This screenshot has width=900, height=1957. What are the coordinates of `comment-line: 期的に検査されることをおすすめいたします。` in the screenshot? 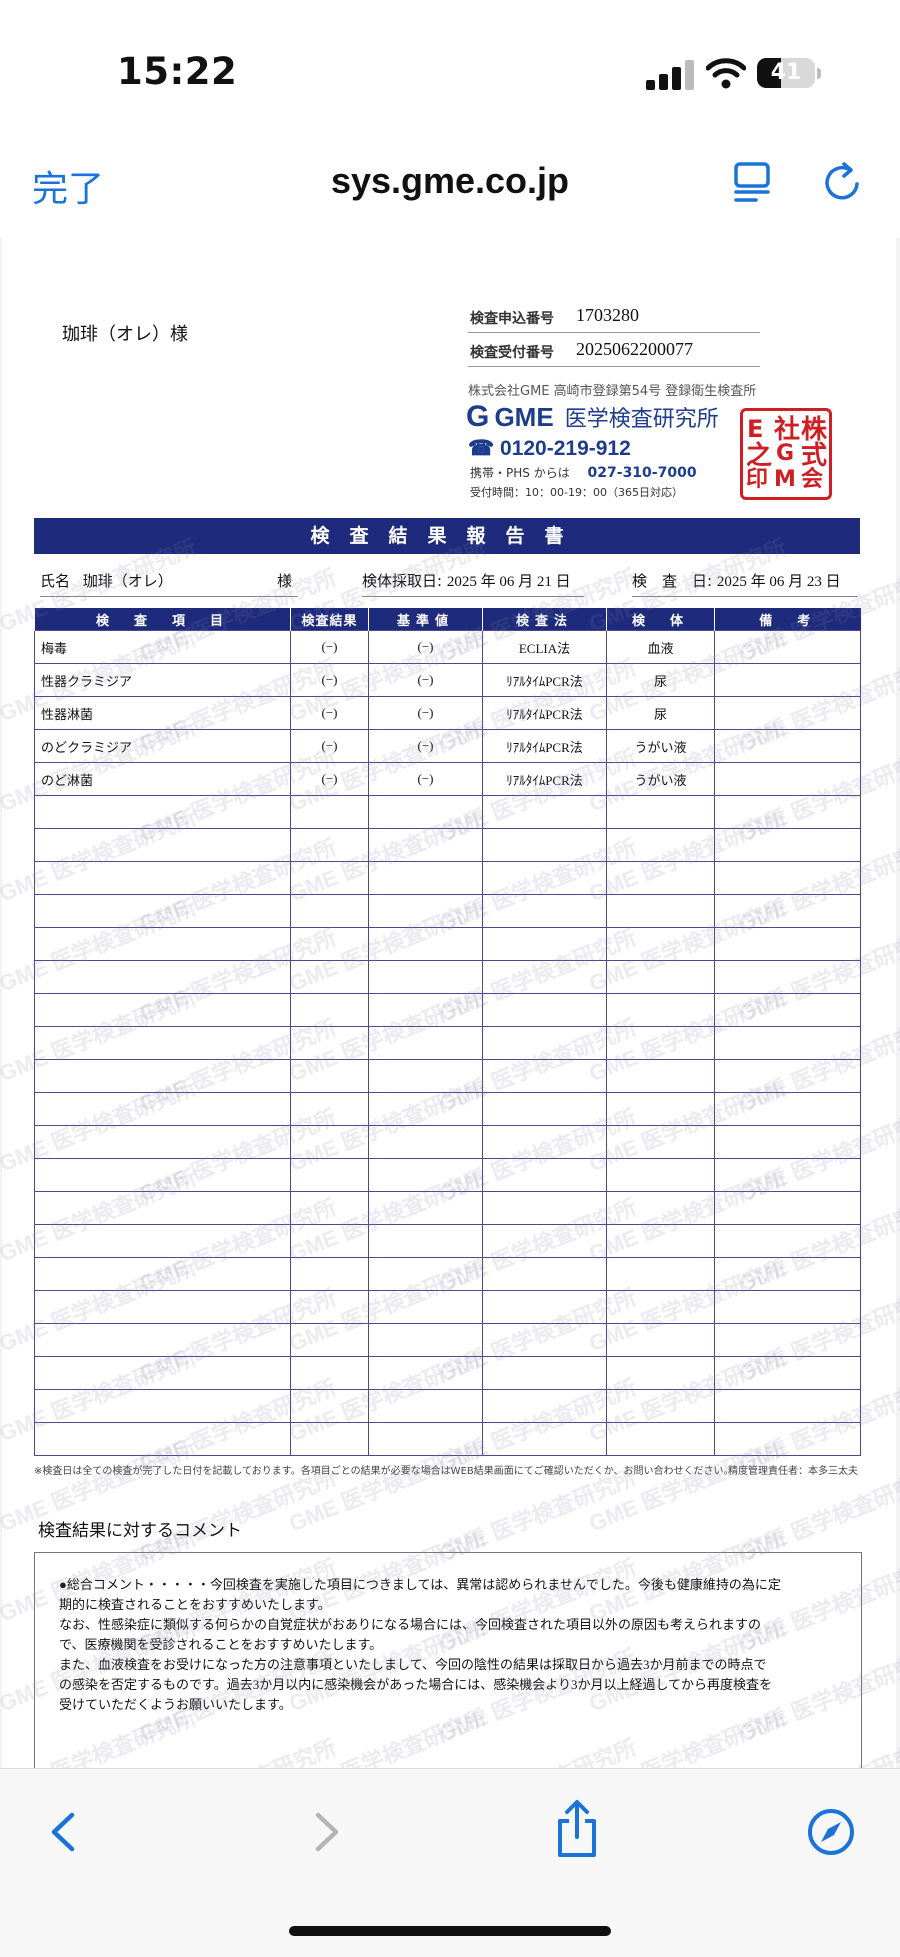 It's located at (195, 1604).